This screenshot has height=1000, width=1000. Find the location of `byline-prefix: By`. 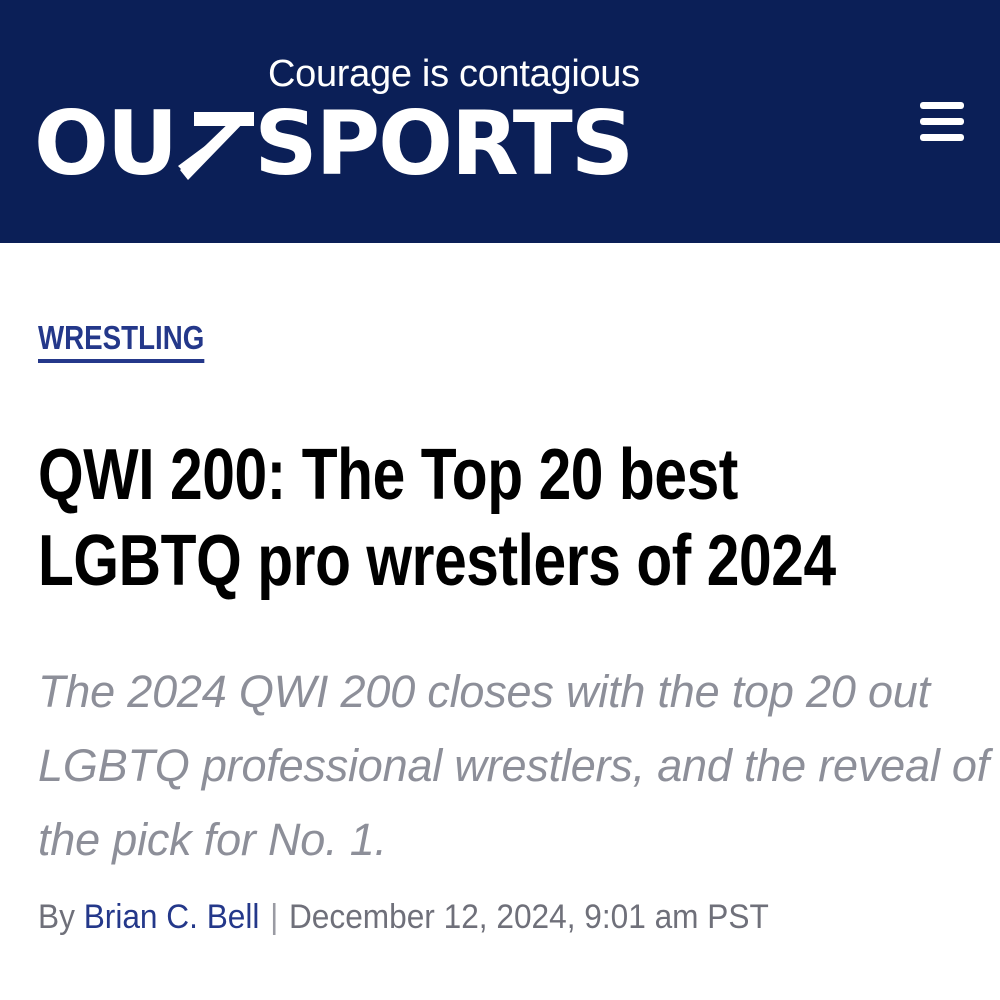

byline-prefix: By is located at coordinates (56, 917).